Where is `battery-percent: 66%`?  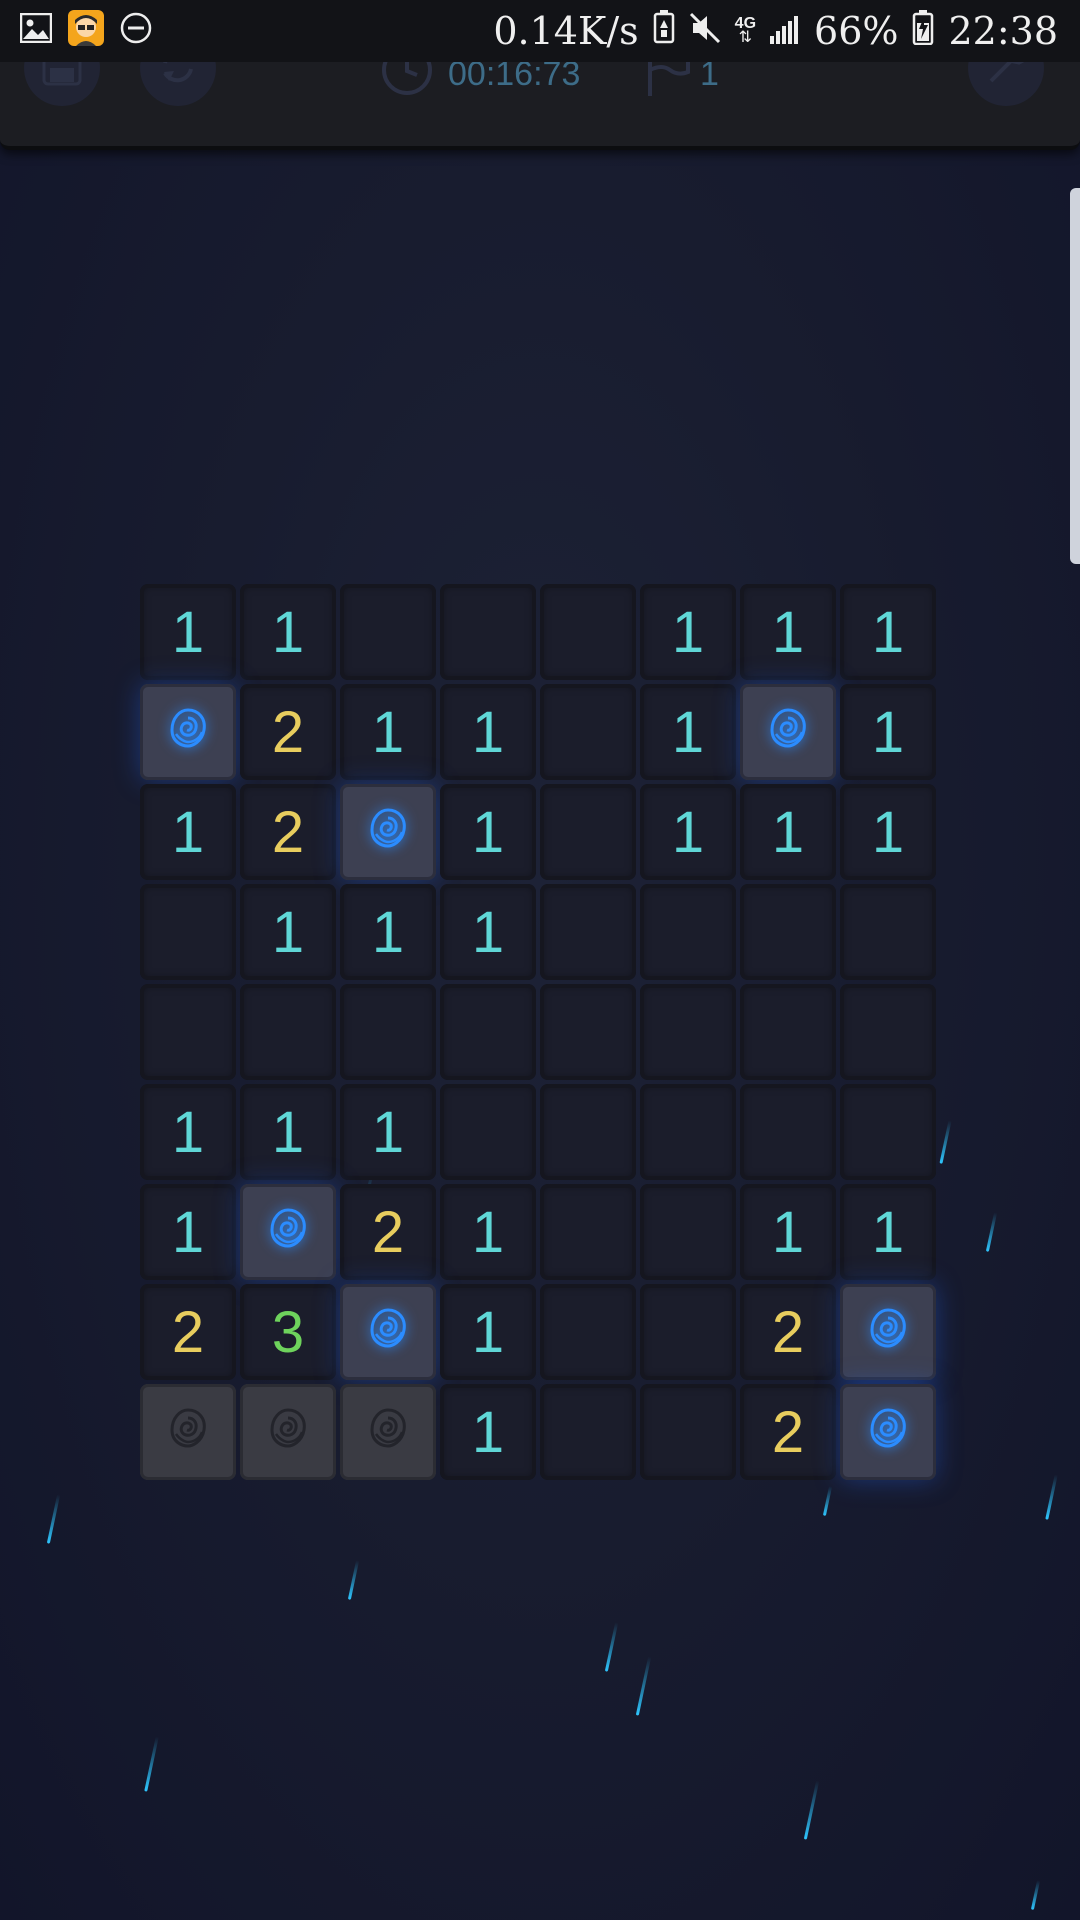
battery-percent: 66% is located at coordinates (856, 31).